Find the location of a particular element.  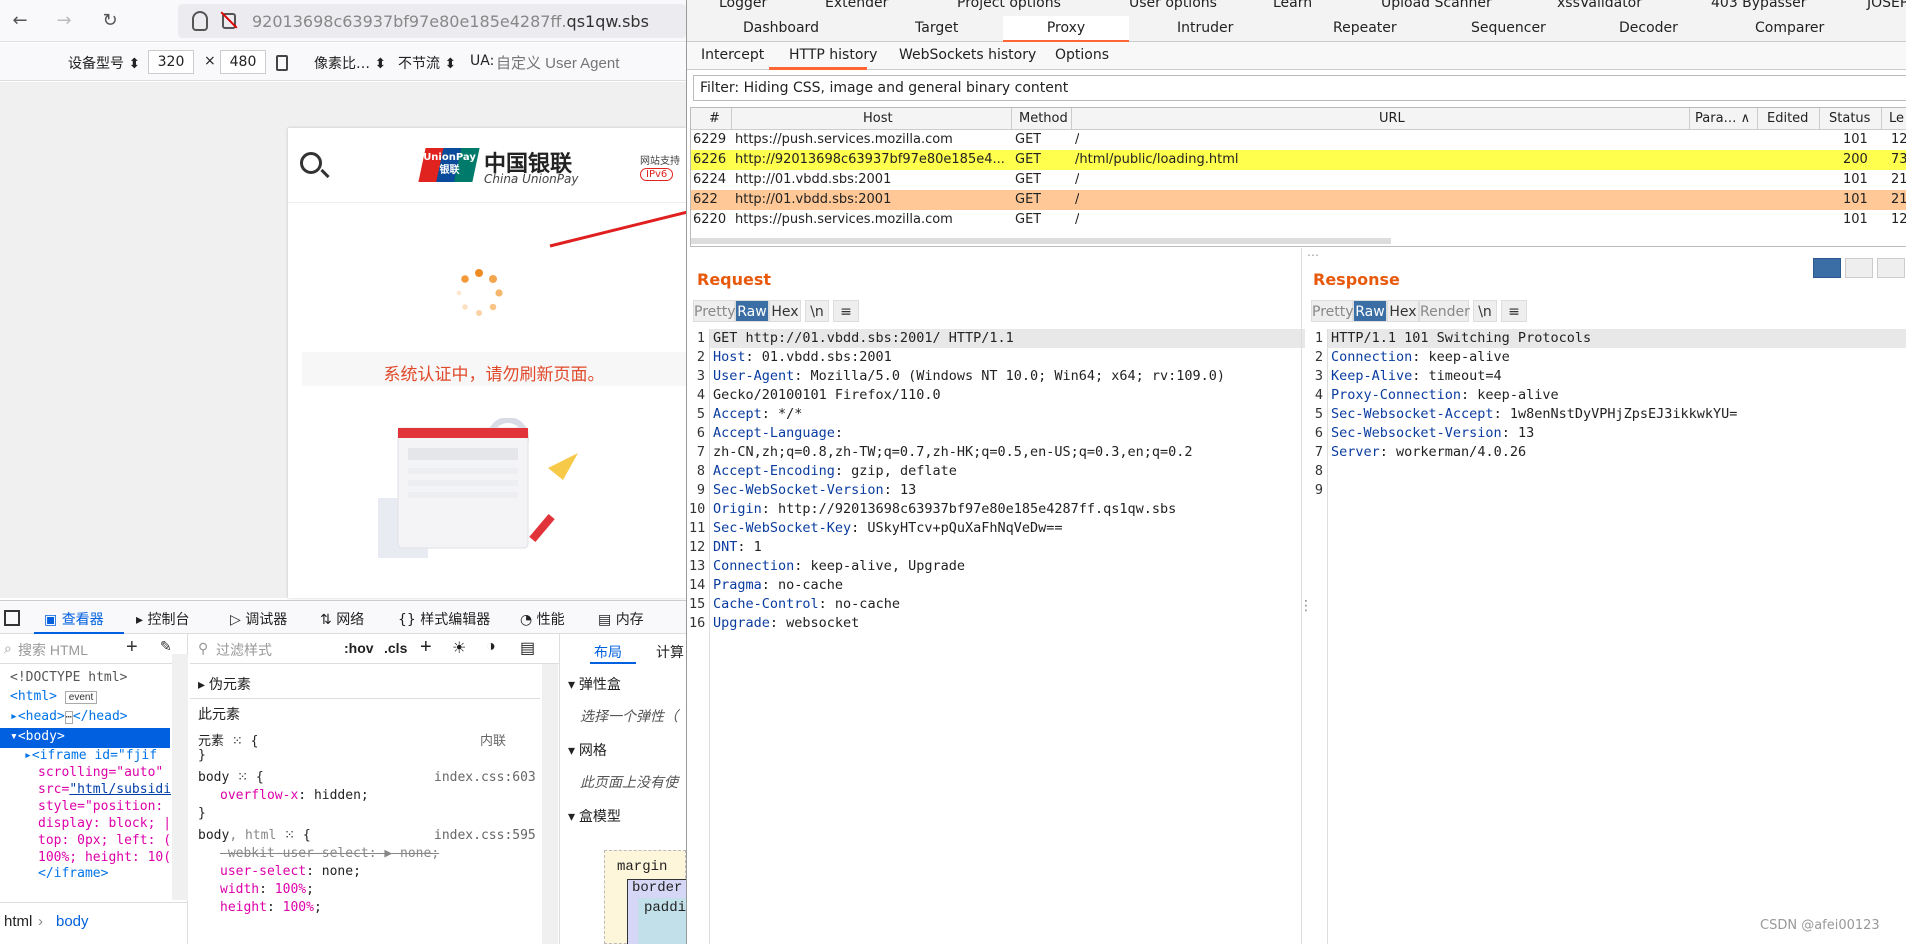

device-select: 设备型号 ⬍ is located at coordinates (104, 63).